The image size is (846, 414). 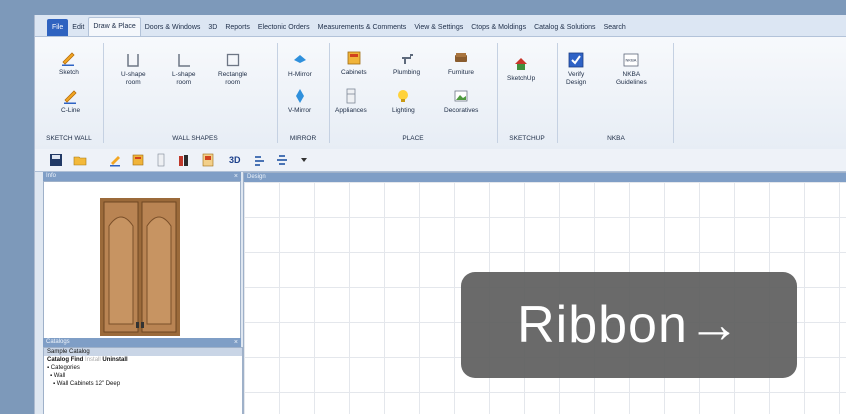 What do you see at coordinates (413, 138) in the screenshot?
I see `group-label-place: PLACE` at bounding box center [413, 138].